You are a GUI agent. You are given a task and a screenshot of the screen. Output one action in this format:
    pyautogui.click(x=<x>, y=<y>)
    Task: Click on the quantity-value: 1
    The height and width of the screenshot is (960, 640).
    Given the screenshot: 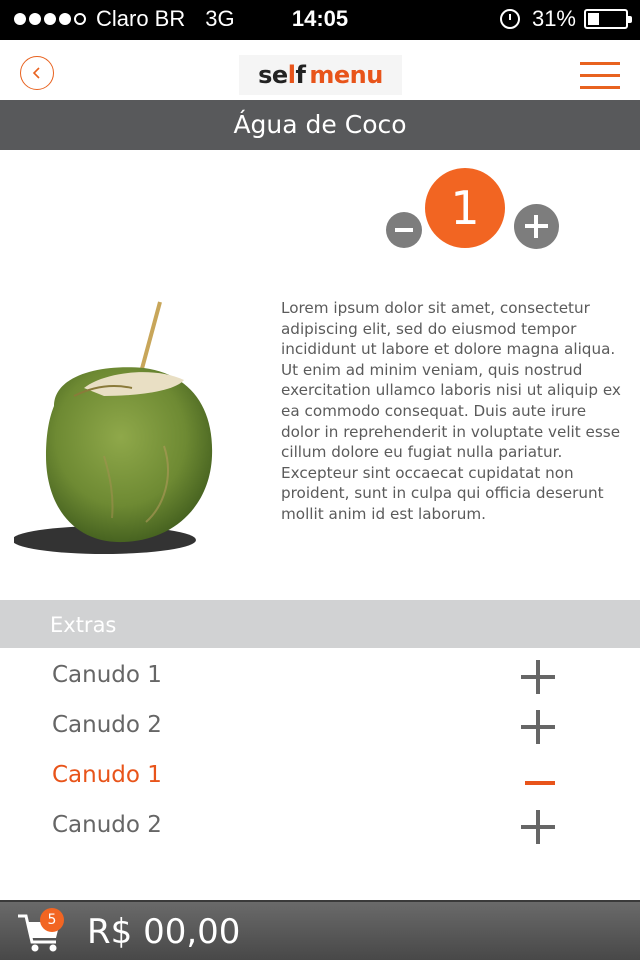 What is the action you would take?
    pyautogui.click(x=465, y=208)
    